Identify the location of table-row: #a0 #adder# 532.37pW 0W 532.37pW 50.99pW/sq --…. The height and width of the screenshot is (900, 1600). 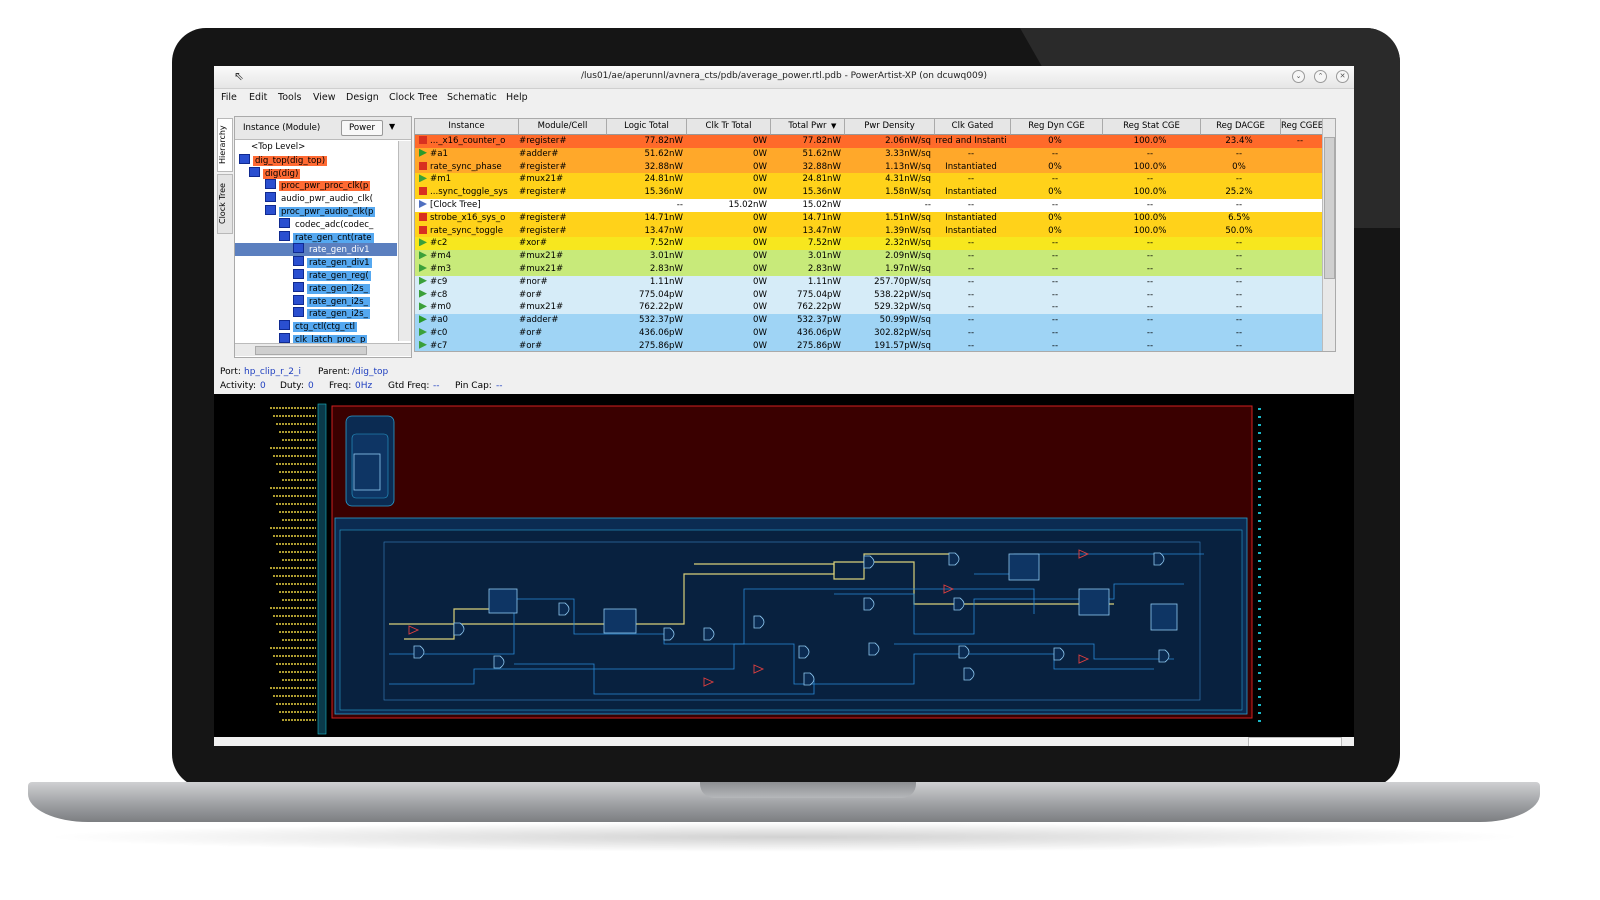
(875, 320).